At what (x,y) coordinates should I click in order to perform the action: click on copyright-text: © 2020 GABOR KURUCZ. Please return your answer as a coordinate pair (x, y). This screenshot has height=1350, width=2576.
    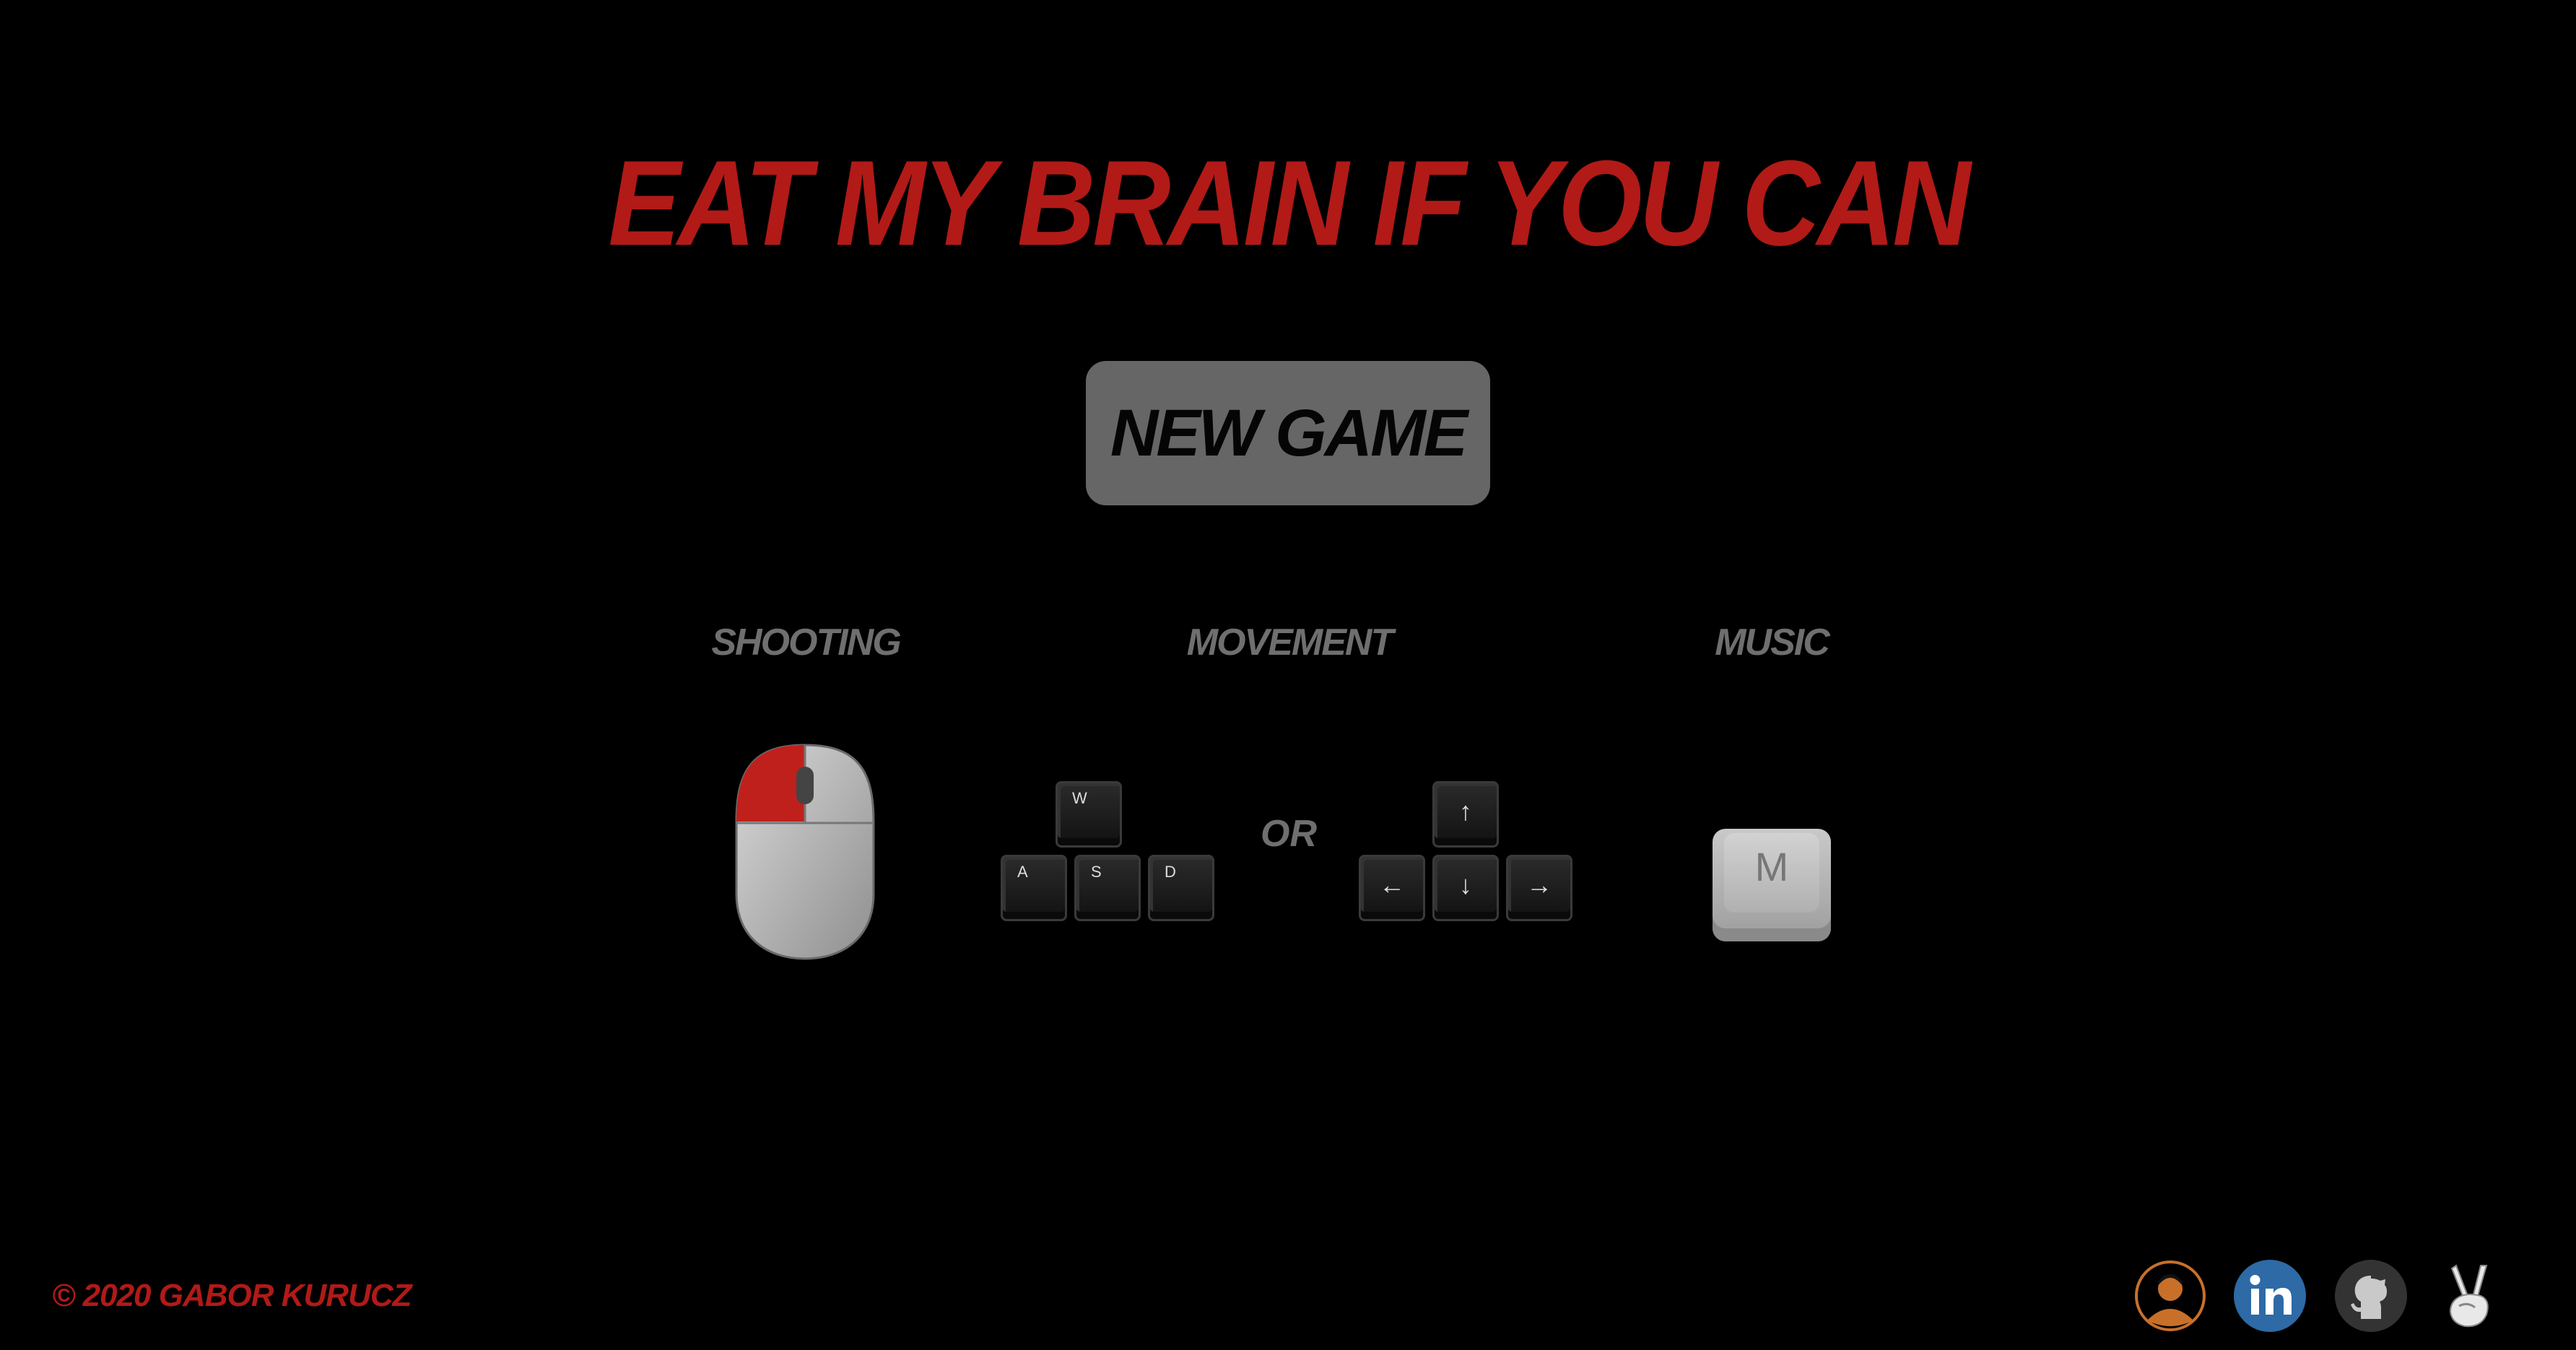
    Looking at the image, I should click on (232, 1295).